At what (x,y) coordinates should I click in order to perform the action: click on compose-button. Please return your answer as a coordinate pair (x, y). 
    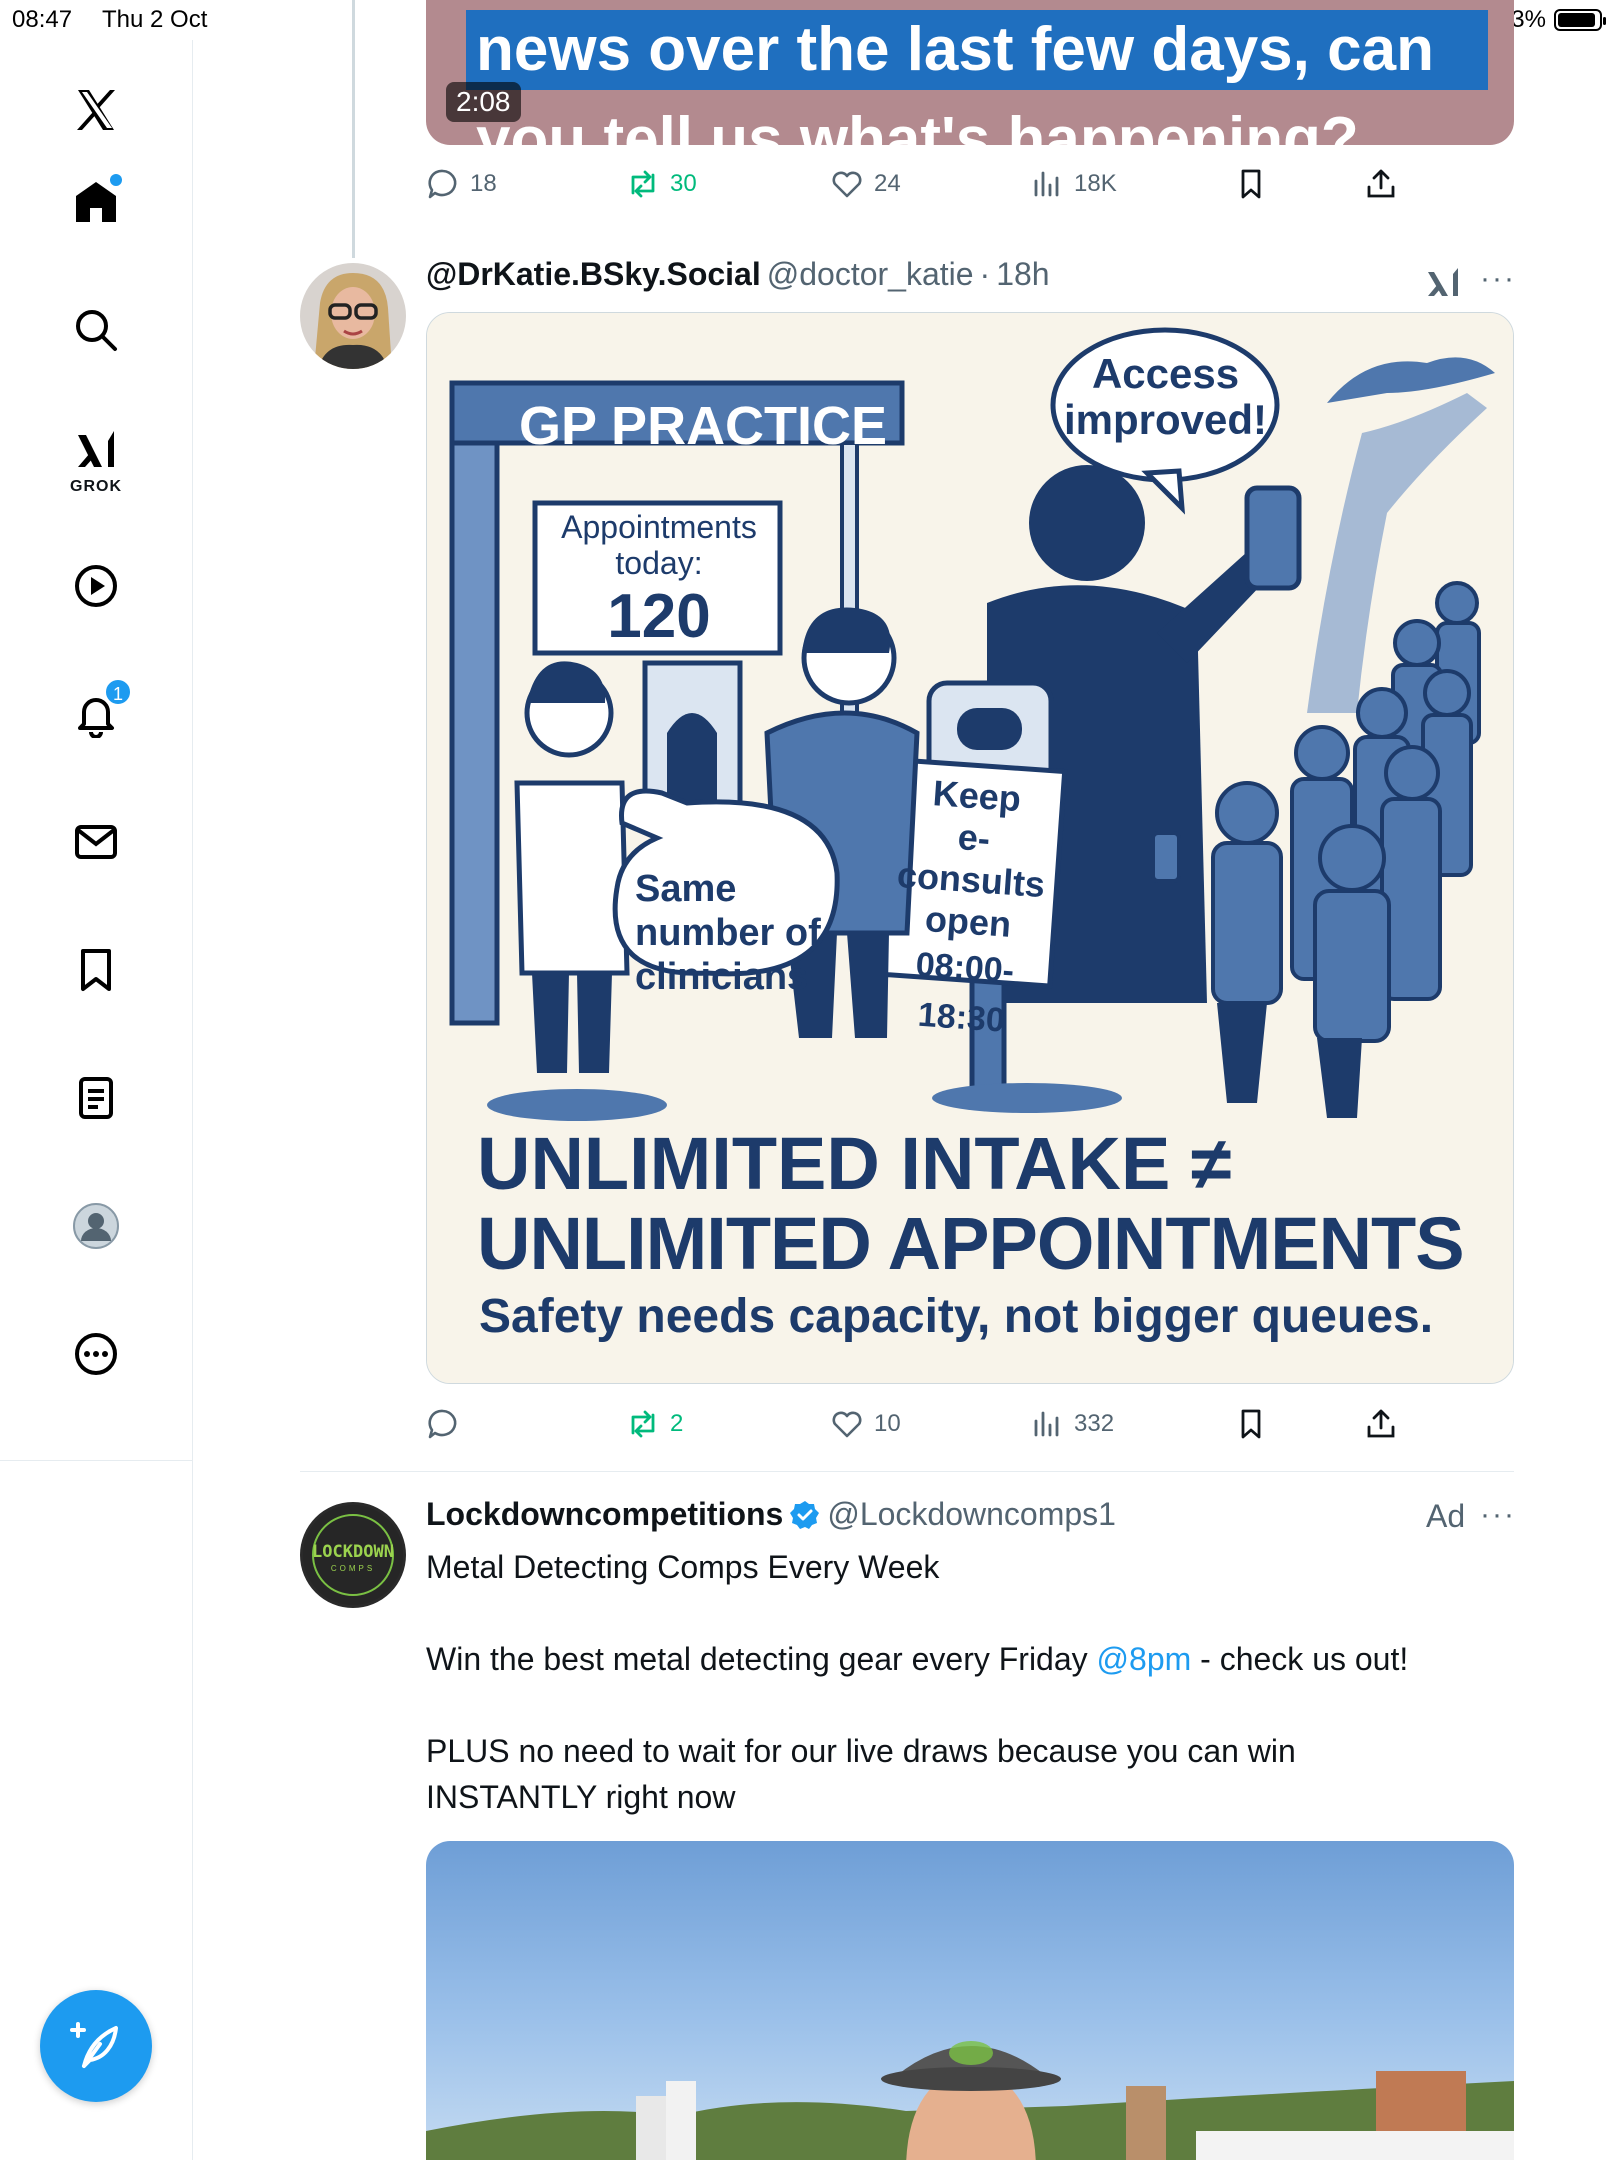
    Looking at the image, I should click on (96, 2046).